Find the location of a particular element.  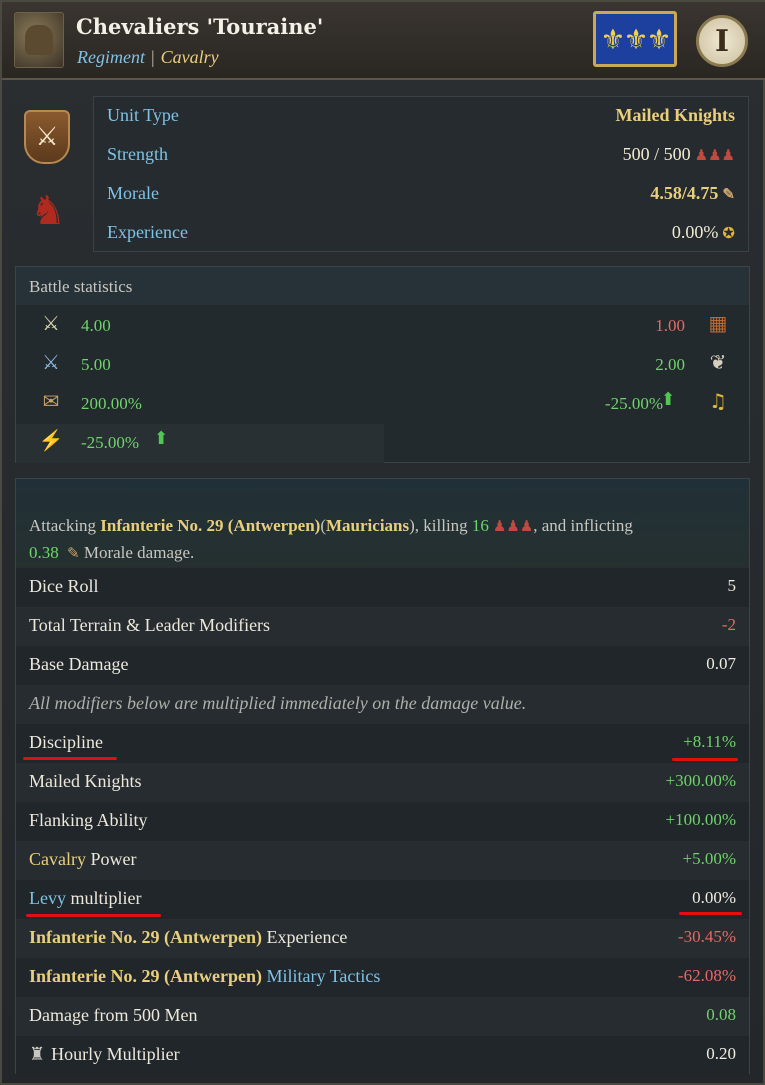

experience-label: Experience is located at coordinates (147, 232).